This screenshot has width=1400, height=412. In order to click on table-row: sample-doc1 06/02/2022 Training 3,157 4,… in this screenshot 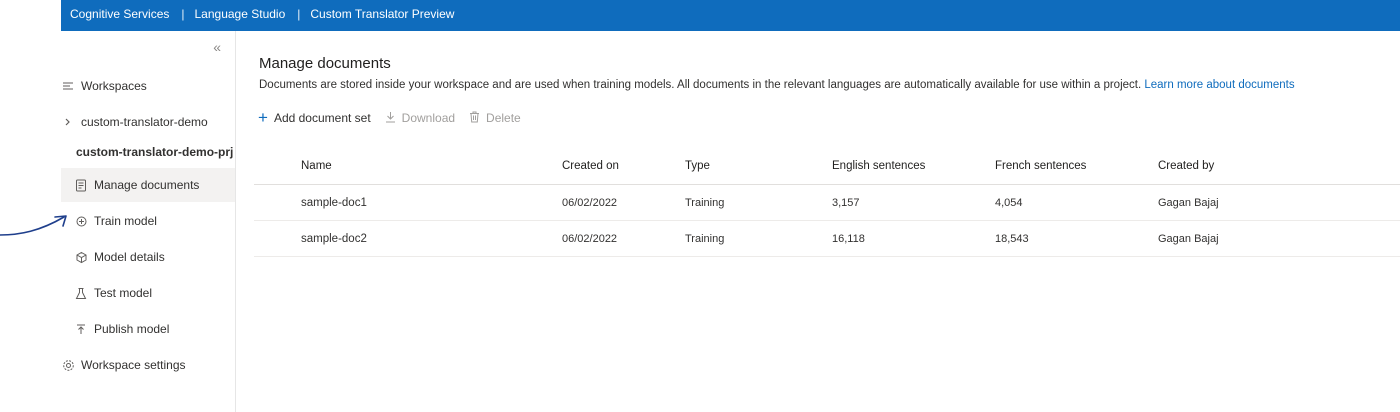, I will do `click(827, 203)`.